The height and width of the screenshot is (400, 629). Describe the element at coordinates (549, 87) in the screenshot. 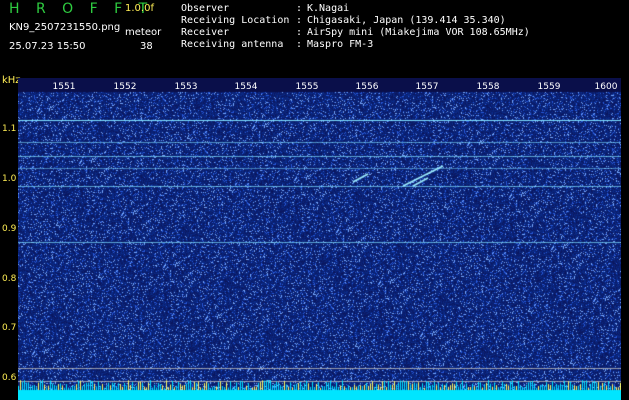

I see `x-tick-1559: 1559` at that location.